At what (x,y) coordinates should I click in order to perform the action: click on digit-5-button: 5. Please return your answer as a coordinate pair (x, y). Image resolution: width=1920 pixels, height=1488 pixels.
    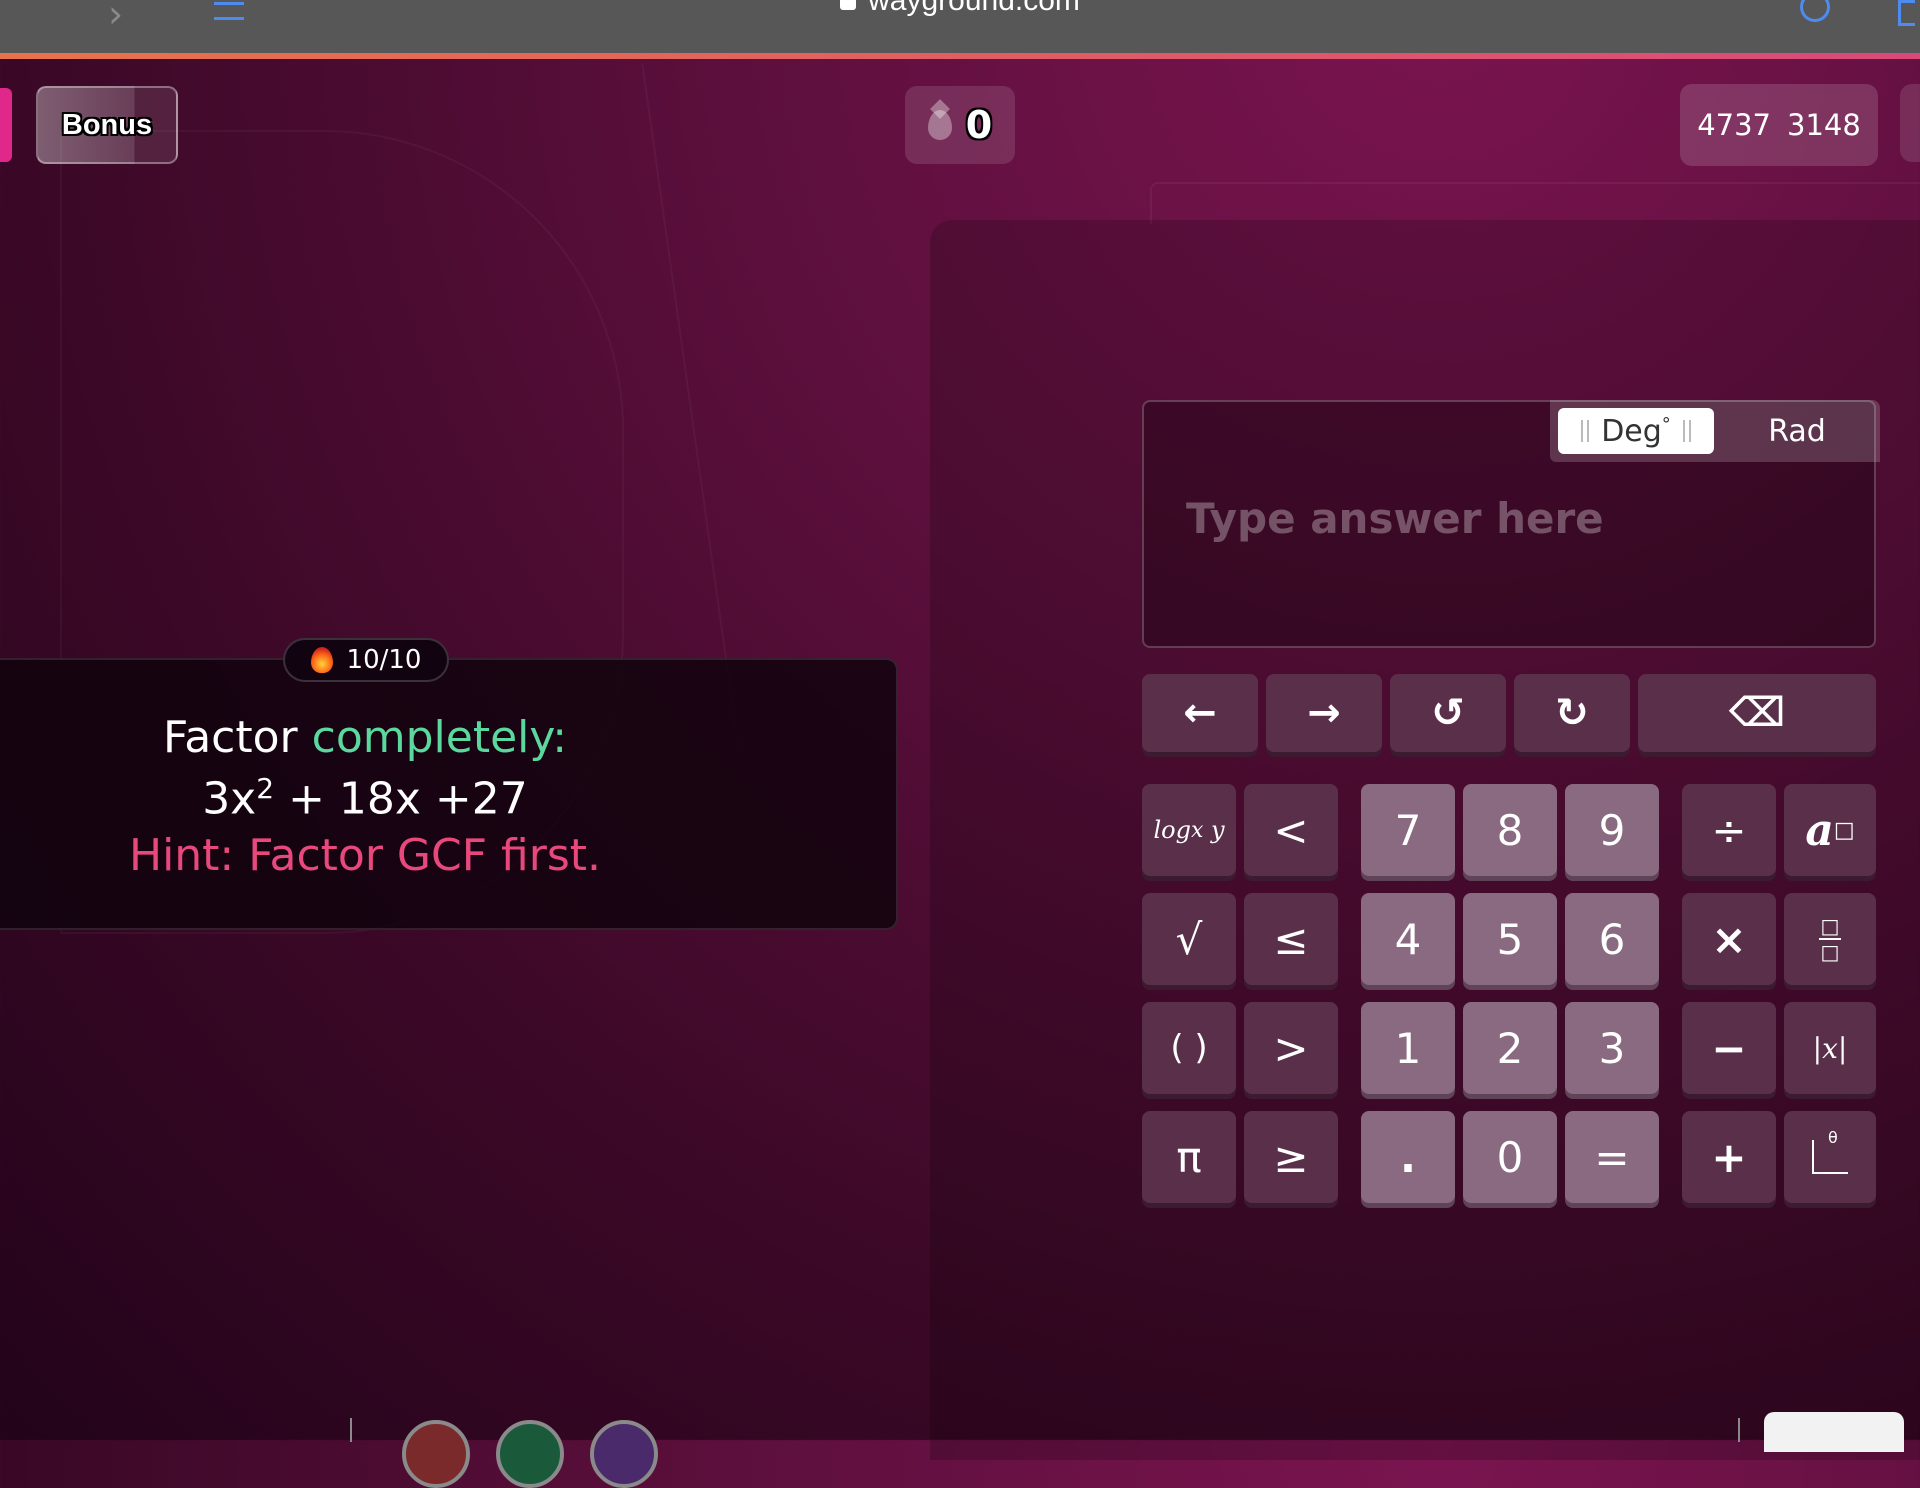
    Looking at the image, I should click on (1510, 939).